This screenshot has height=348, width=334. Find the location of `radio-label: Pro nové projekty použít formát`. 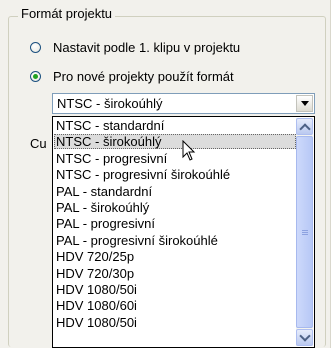

radio-label: Pro nové projekty použít formát is located at coordinates (143, 76).